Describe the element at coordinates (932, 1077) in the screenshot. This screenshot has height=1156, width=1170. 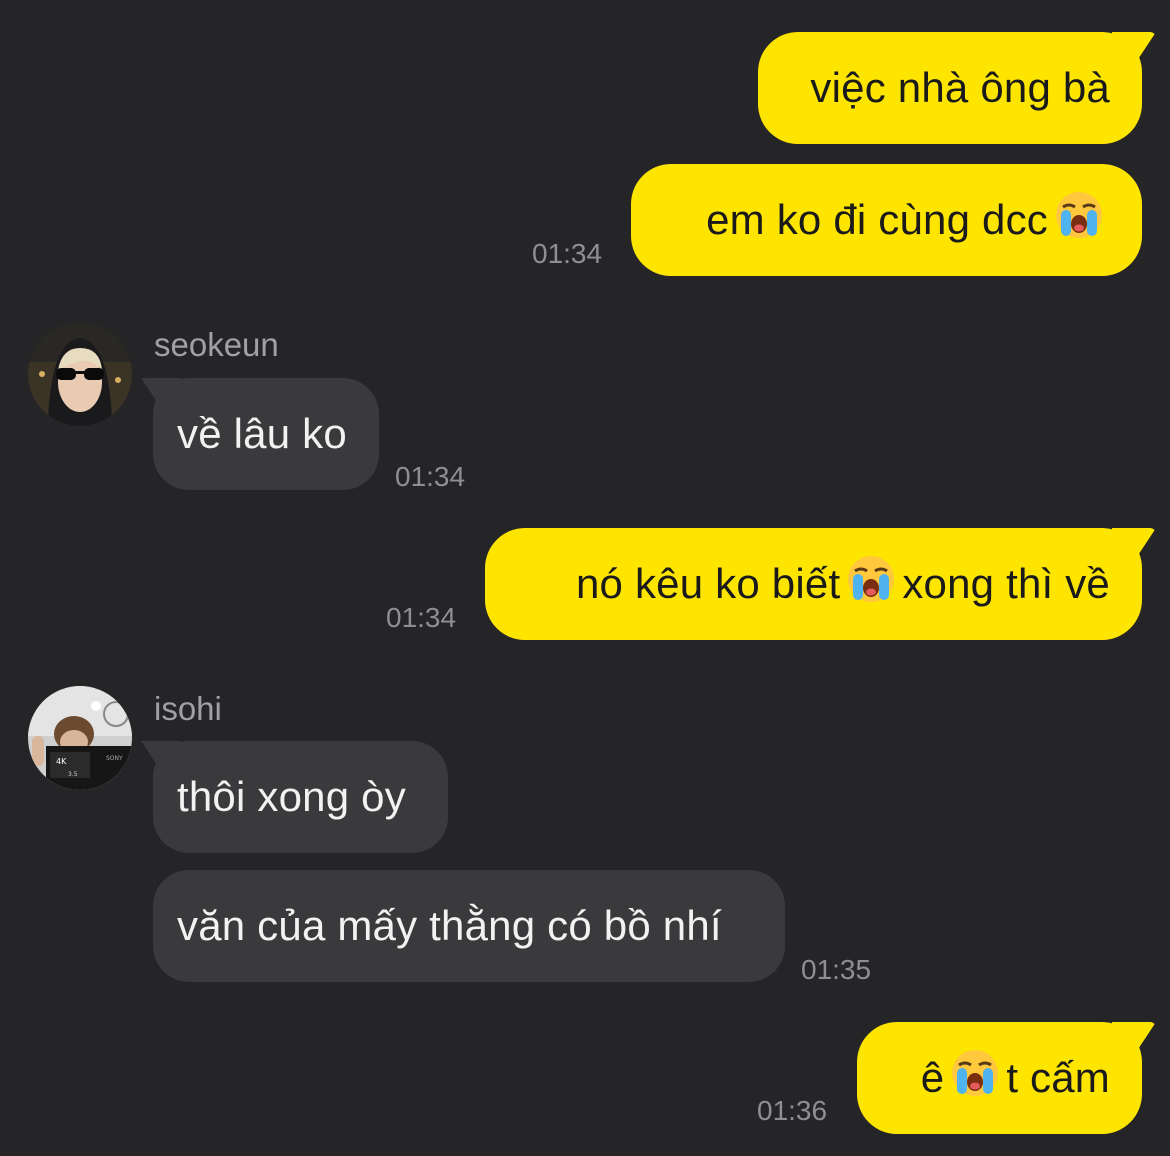
I see `message-text: ê` at that location.